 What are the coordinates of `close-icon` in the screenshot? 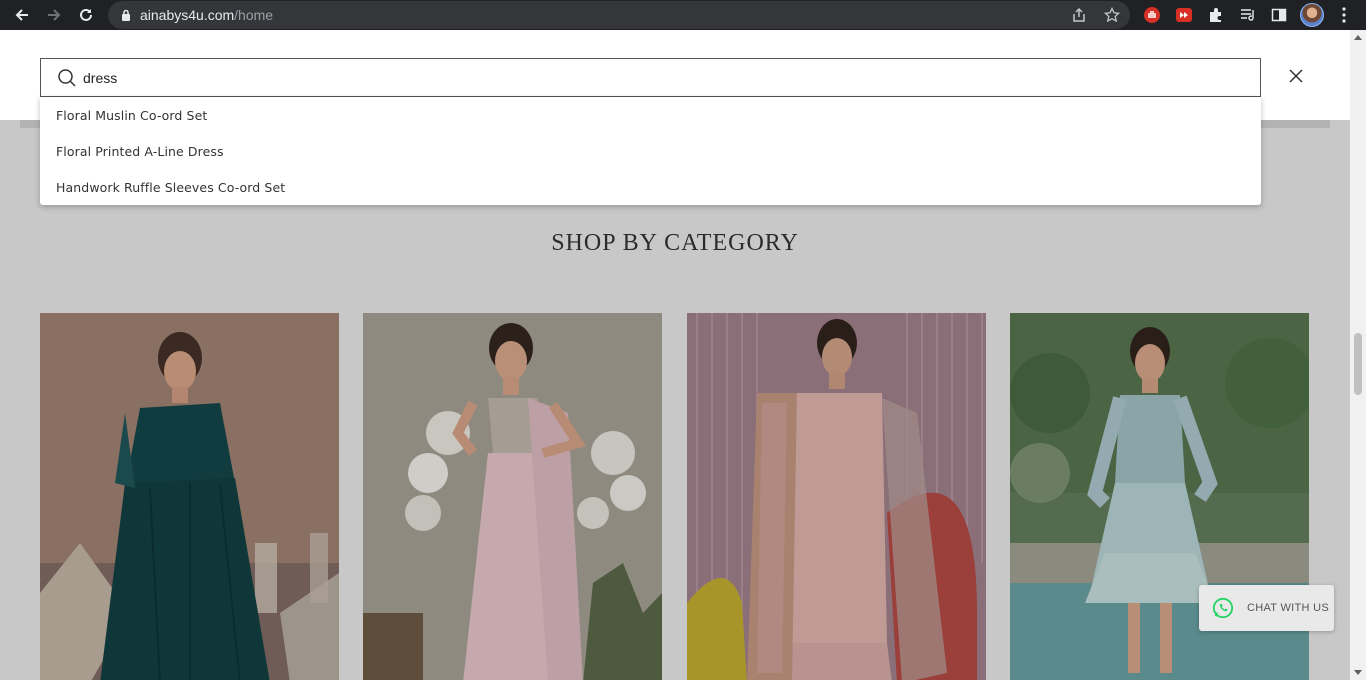 It's located at (1296, 76).